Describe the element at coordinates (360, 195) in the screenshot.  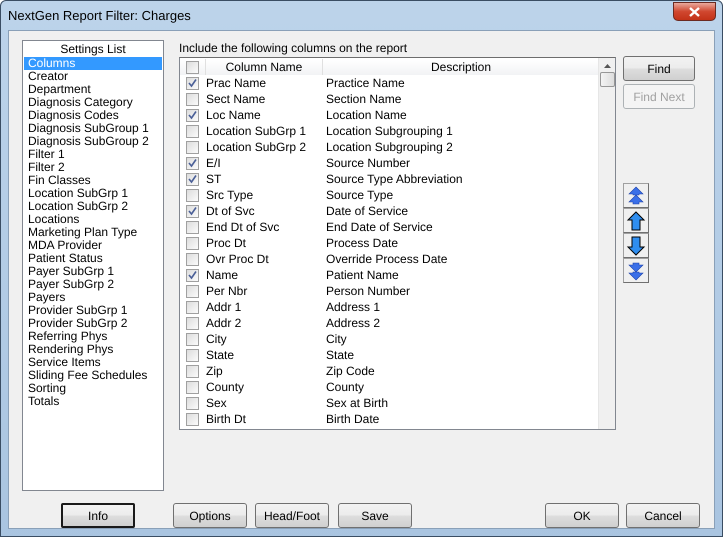
I see `table-cell: Source Type` at that location.